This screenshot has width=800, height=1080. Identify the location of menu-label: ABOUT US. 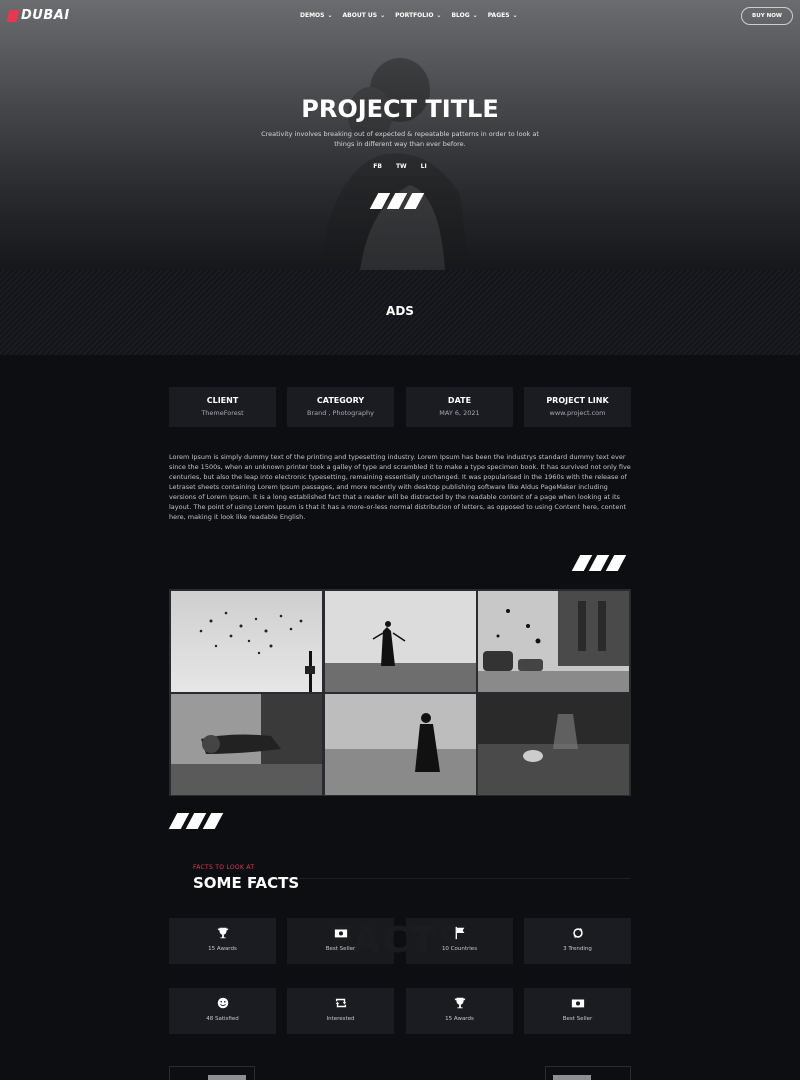
(360, 15).